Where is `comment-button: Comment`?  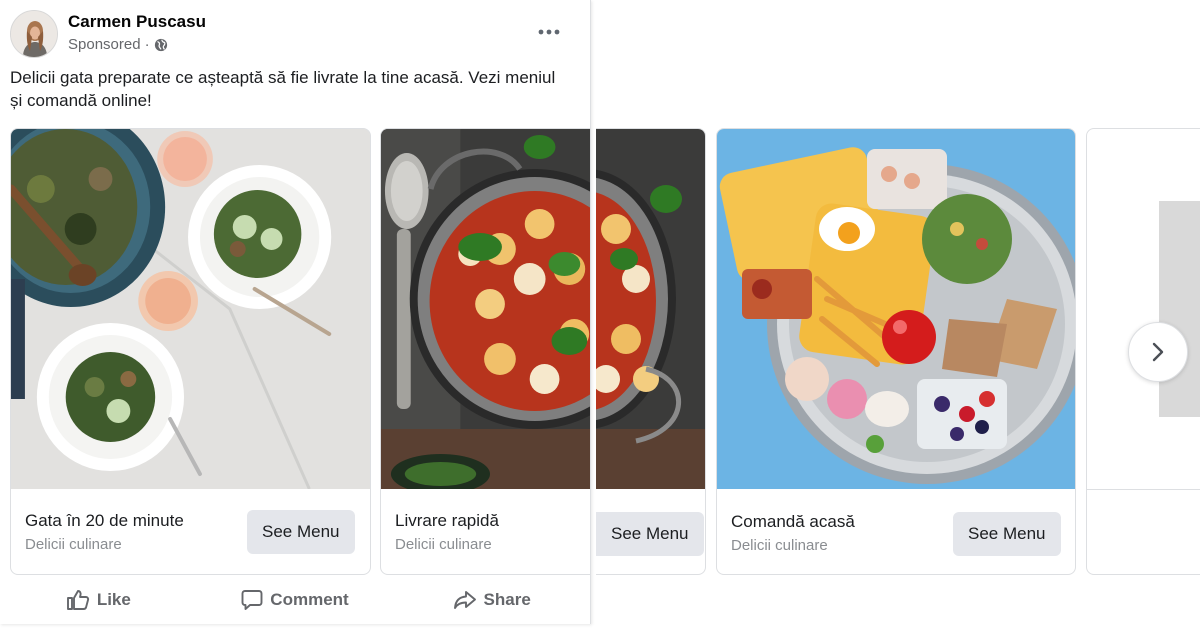
comment-button: Comment is located at coordinates (295, 600).